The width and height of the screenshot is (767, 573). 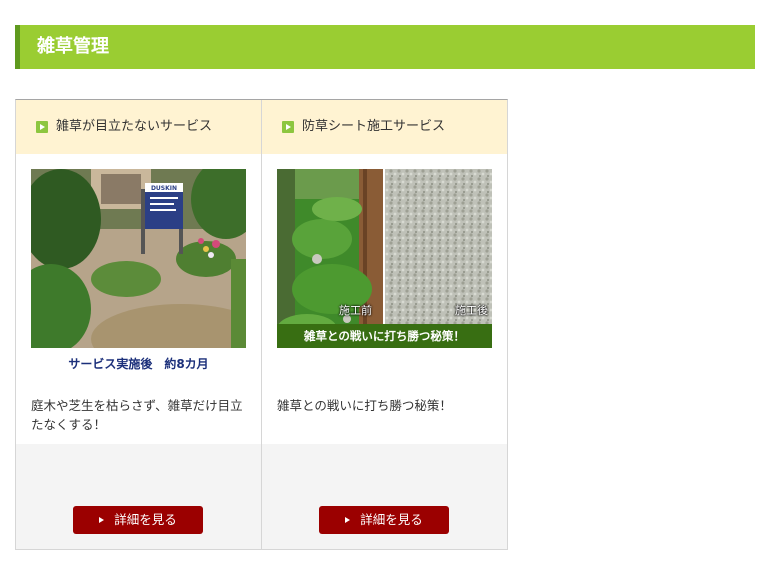 I want to click on card-title: 防草シート施工サービス, so click(x=374, y=126).